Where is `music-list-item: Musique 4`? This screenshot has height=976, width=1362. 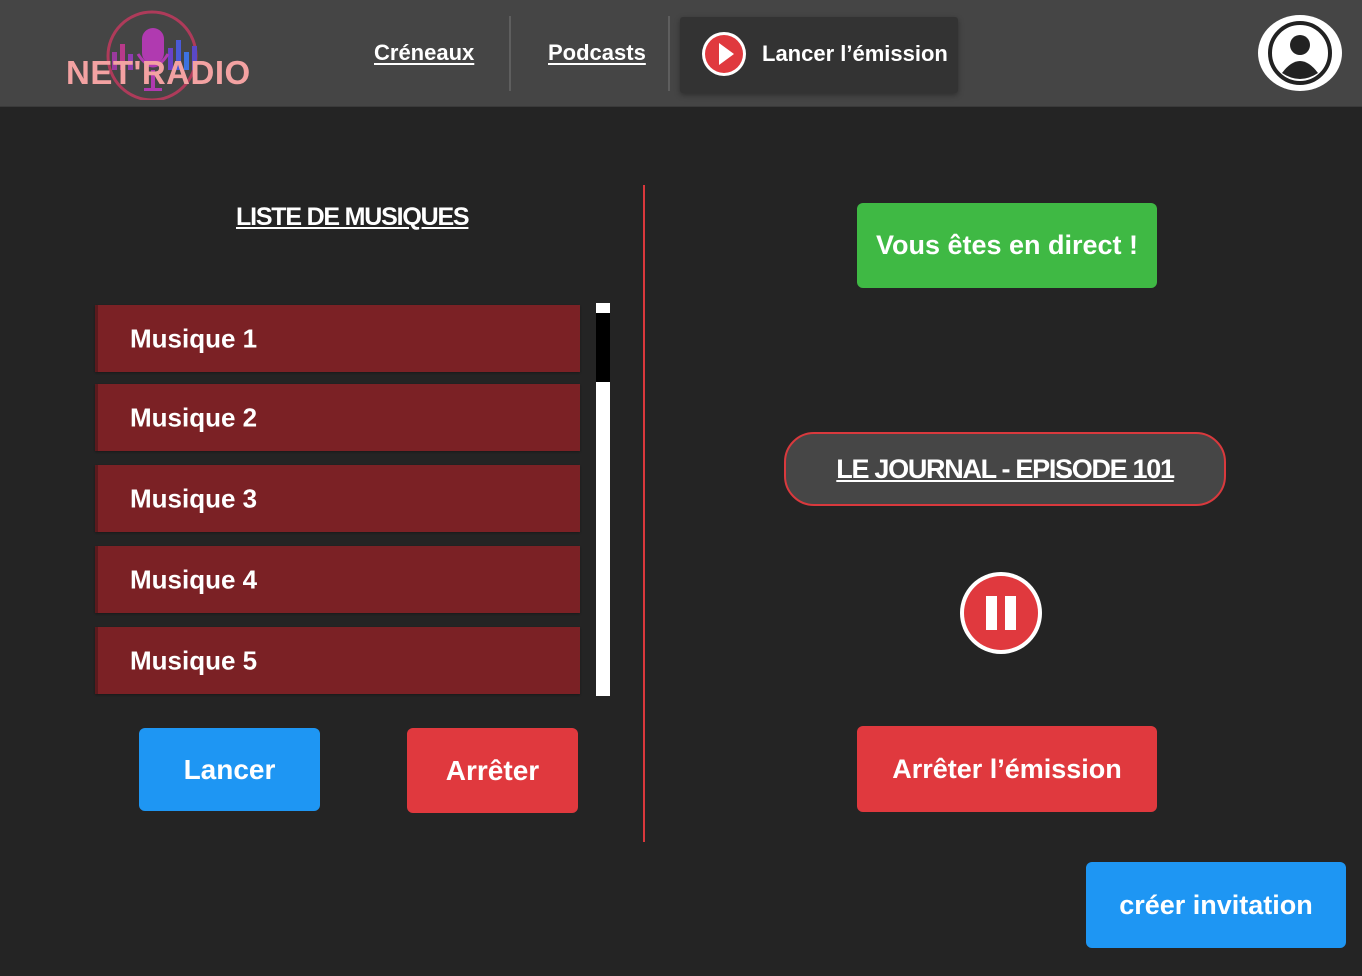 music-list-item: Musique 4 is located at coordinates (337, 579).